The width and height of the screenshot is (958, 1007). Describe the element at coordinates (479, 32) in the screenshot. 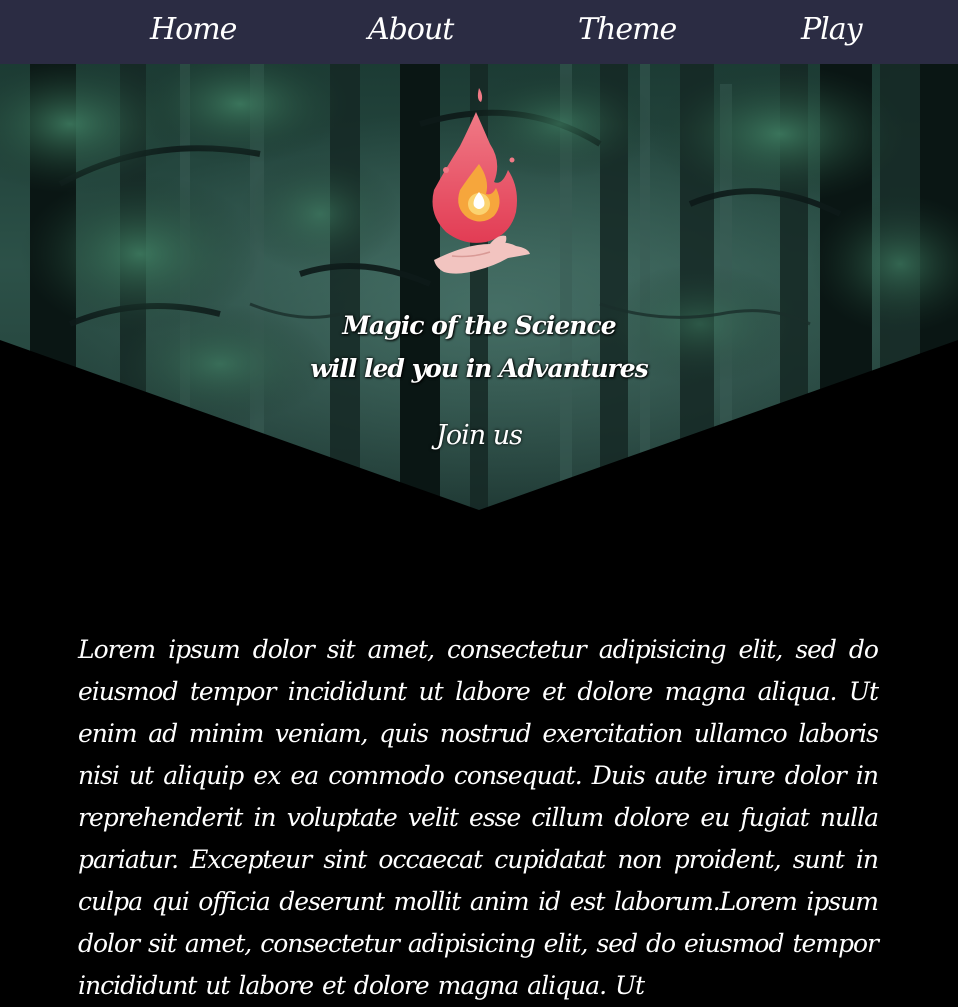

I see `top-nav-bar: Home About Theme Play` at that location.